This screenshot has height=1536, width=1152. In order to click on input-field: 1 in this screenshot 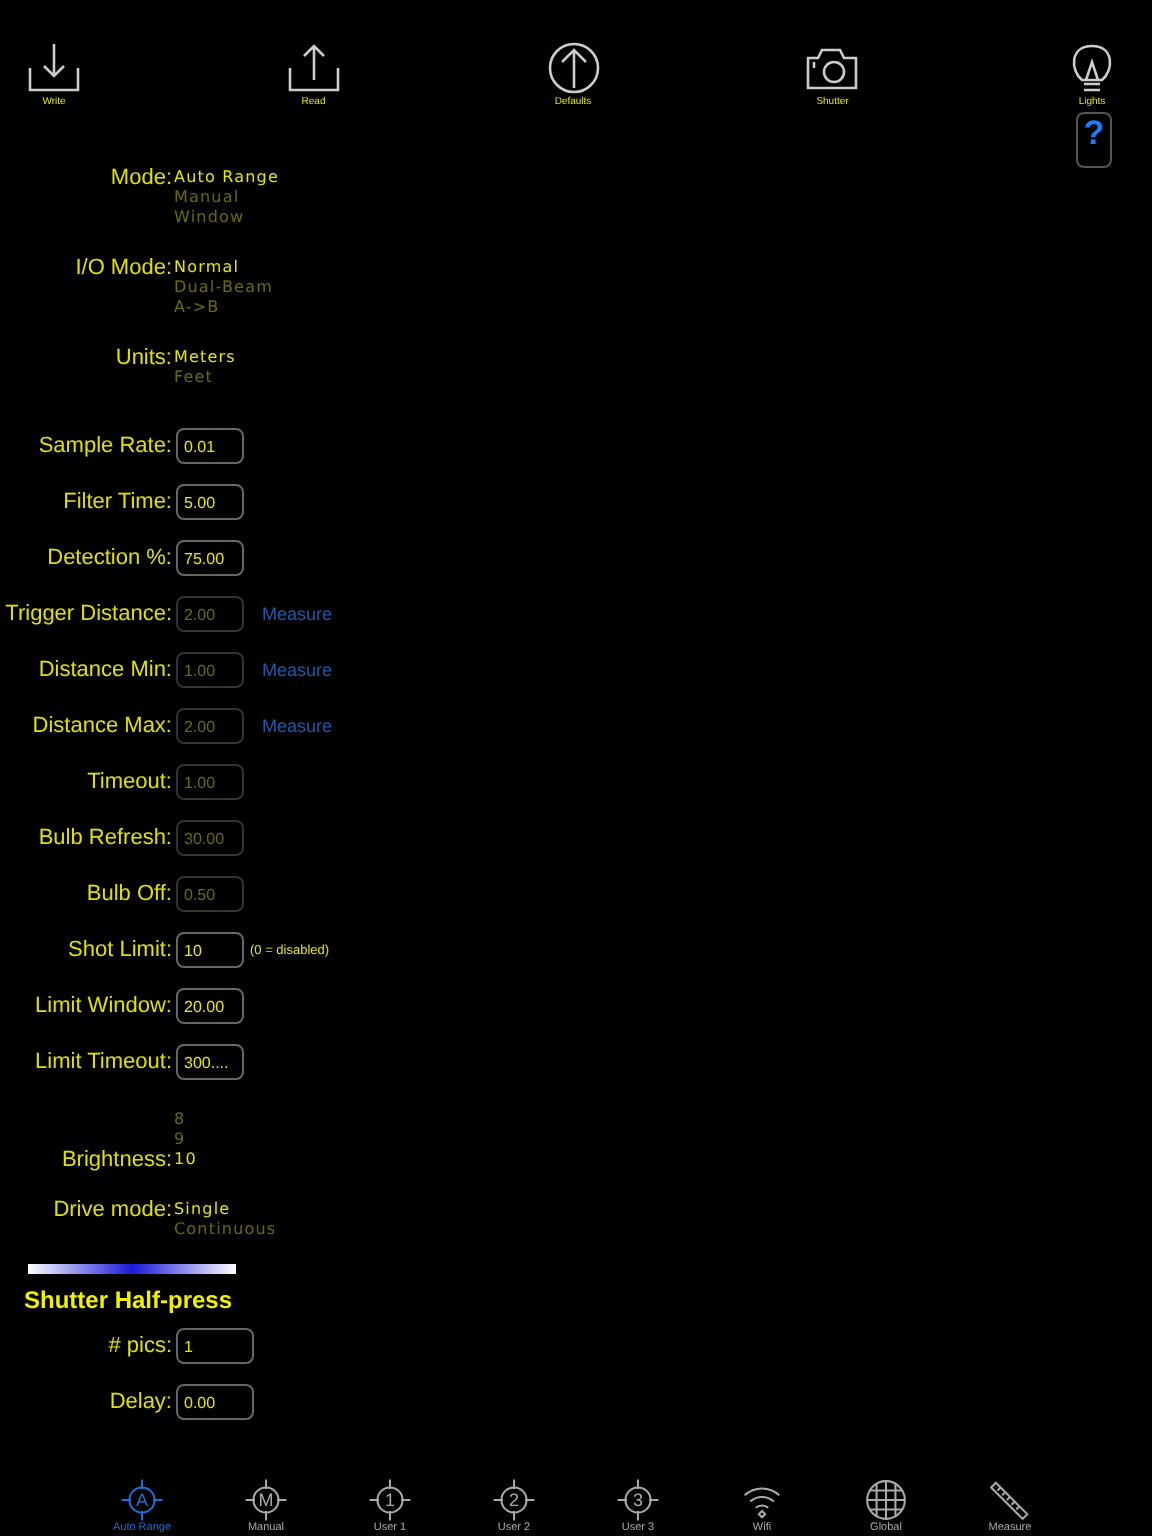, I will do `click(215, 1346)`.